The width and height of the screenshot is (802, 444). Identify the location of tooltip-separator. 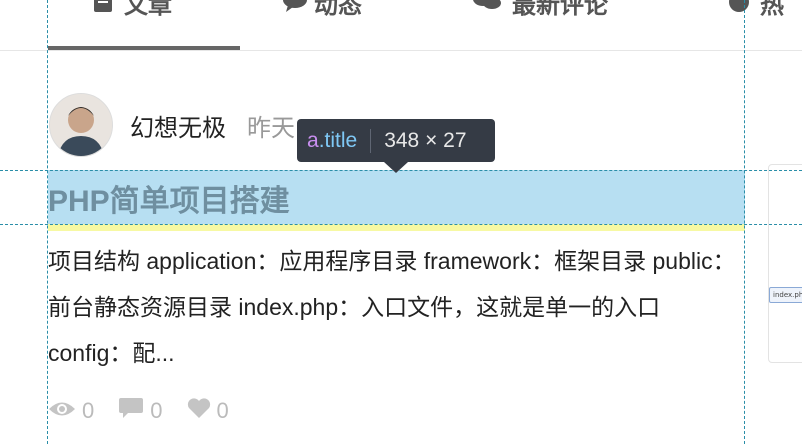
(371, 140).